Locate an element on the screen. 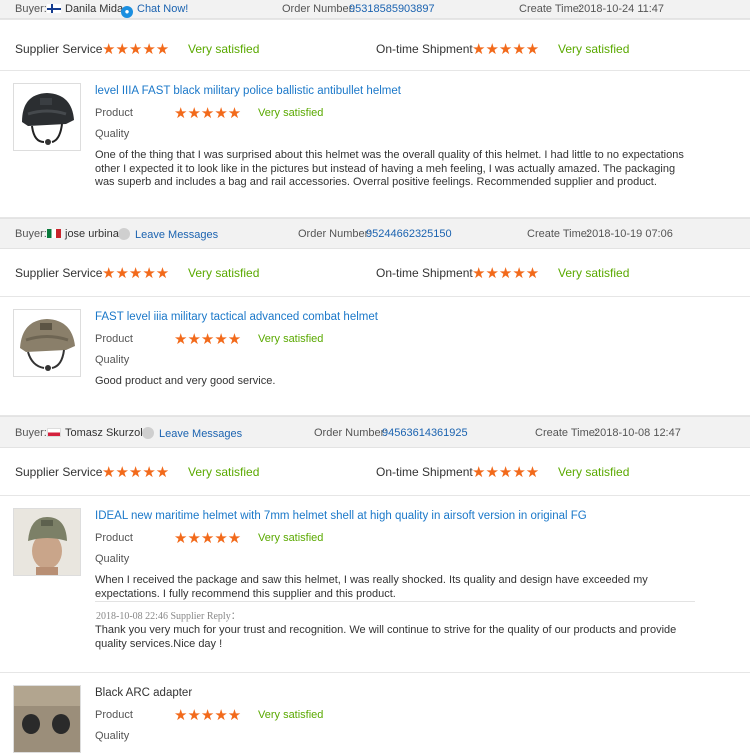  poland-flag-icon is located at coordinates (54, 432).